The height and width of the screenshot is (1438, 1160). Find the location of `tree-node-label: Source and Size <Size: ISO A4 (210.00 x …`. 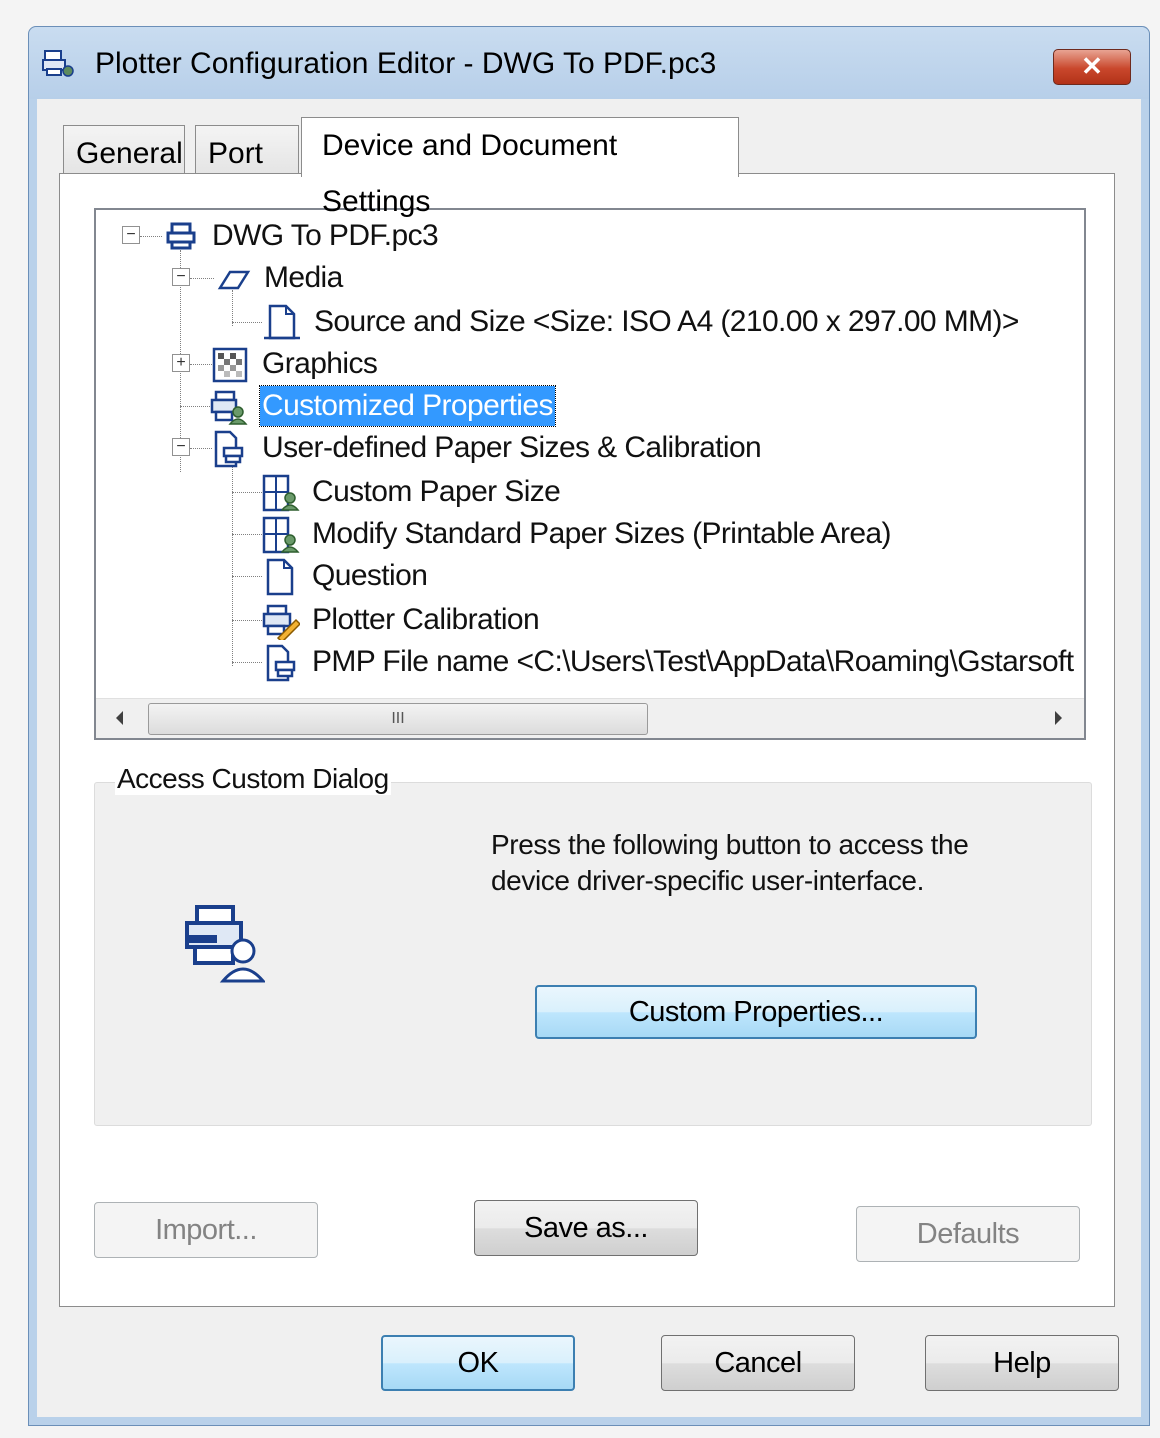

tree-node-label: Source and Size <Size: ISO A4 (210.00 x … is located at coordinates (666, 321).